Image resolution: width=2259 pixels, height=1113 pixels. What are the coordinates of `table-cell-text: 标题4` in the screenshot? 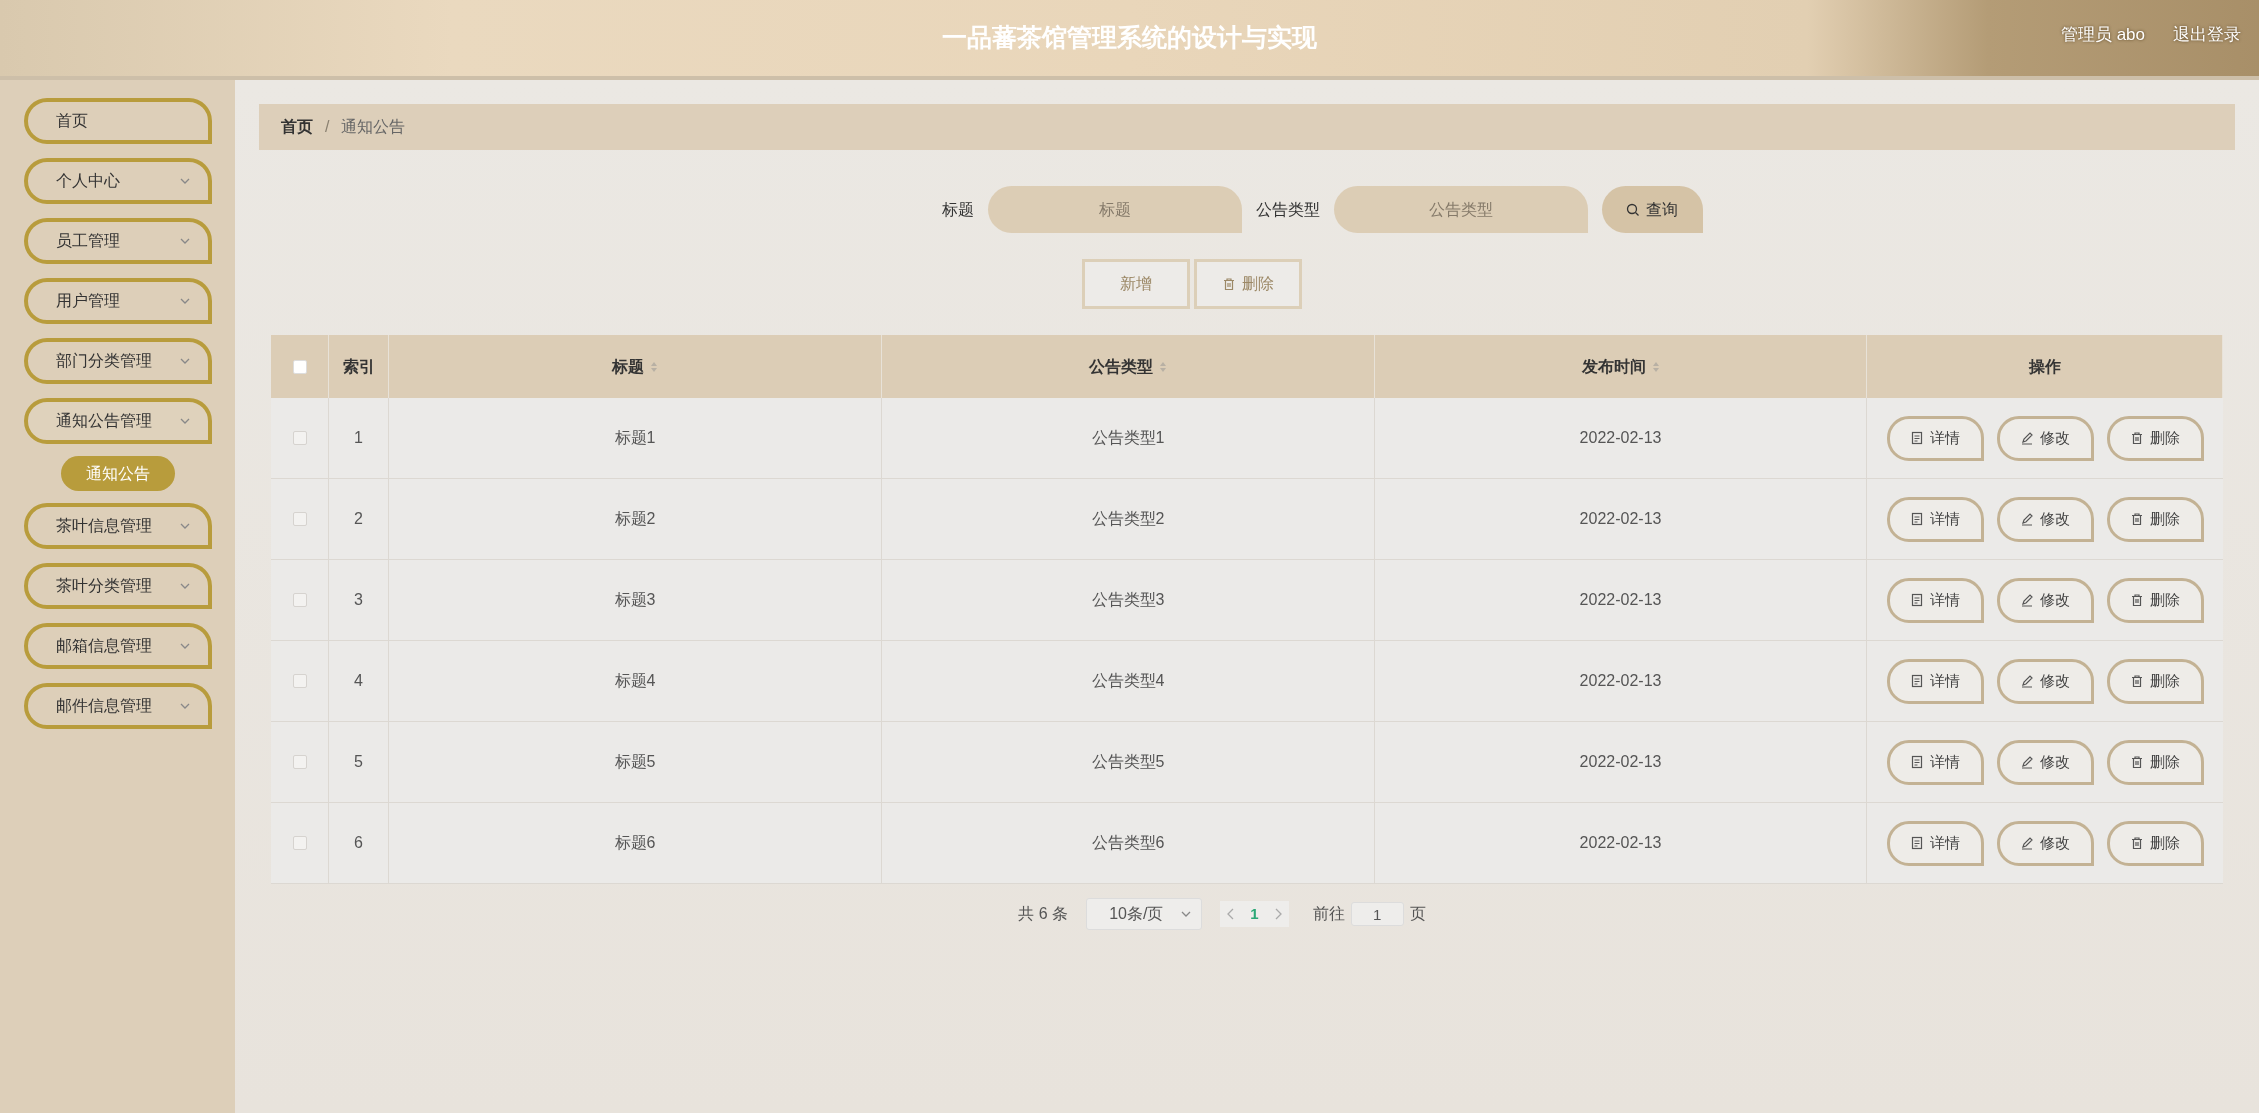 It's located at (635, 681).